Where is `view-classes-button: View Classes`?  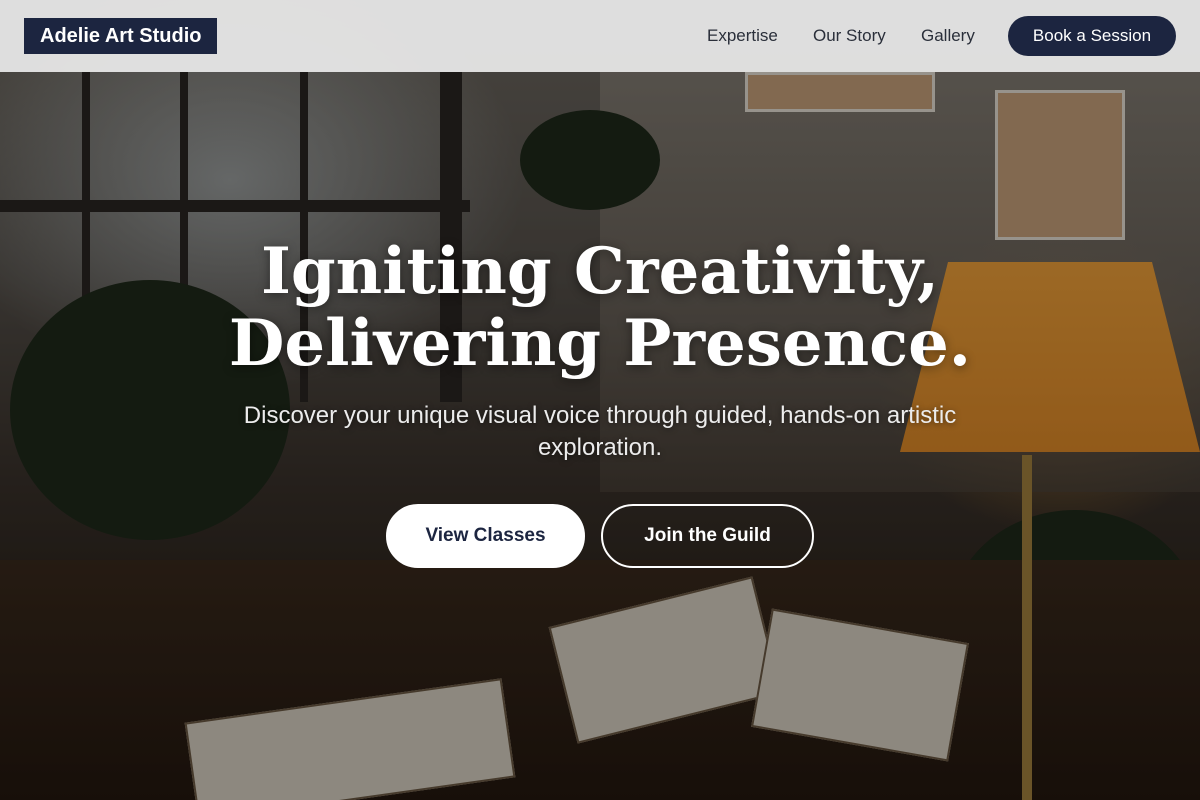
view-classes-button: View Classes is located at coordinates (485, 536).